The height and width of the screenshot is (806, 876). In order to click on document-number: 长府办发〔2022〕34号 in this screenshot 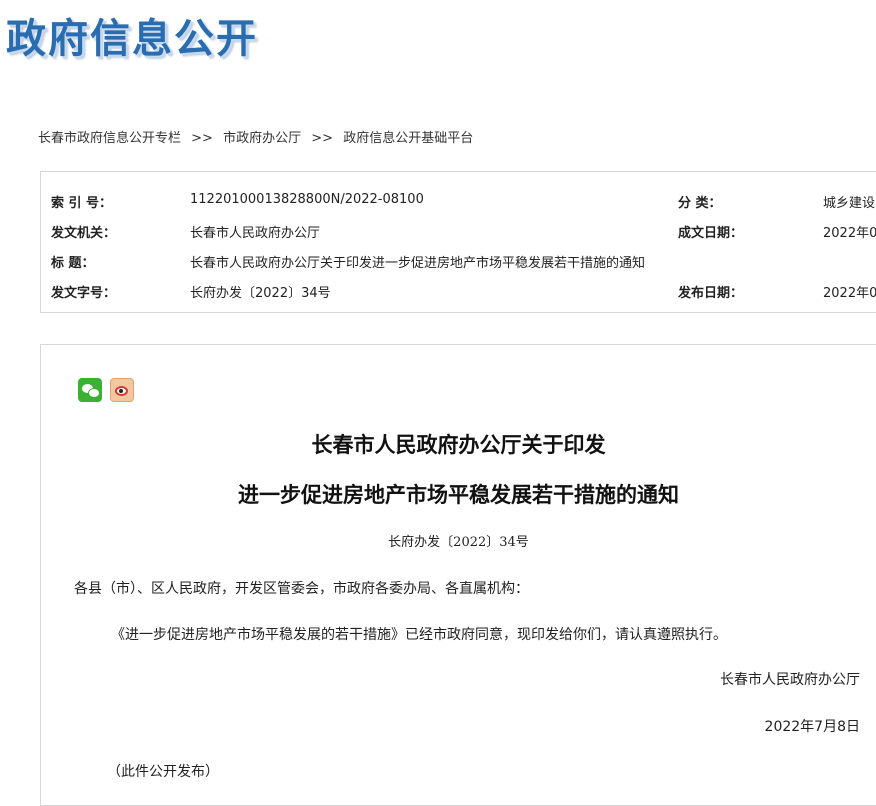, I will do `click(458, 542)`.